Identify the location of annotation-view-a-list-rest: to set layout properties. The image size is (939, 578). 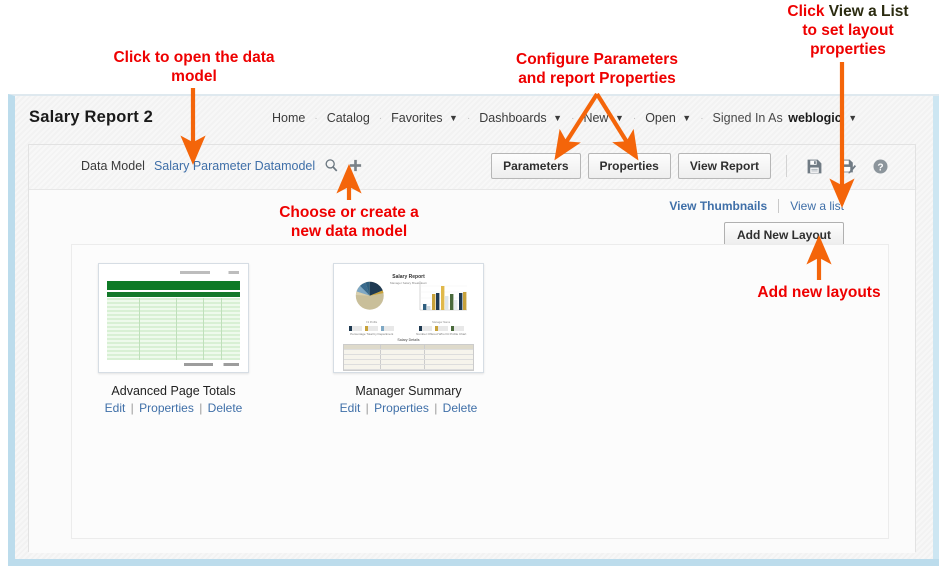
(848, 40).